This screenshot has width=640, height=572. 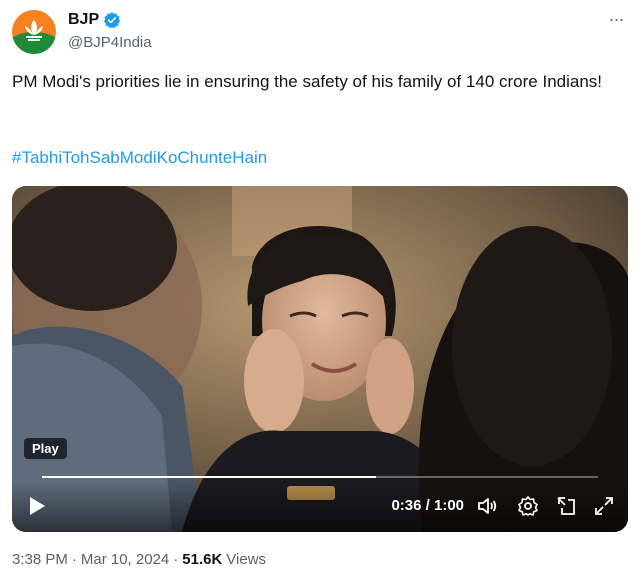 What do you see at coordinates (427, 505) in the screenshot?
I see `video-time: 0:36 / 1:00` at bounding box center [427, 505].